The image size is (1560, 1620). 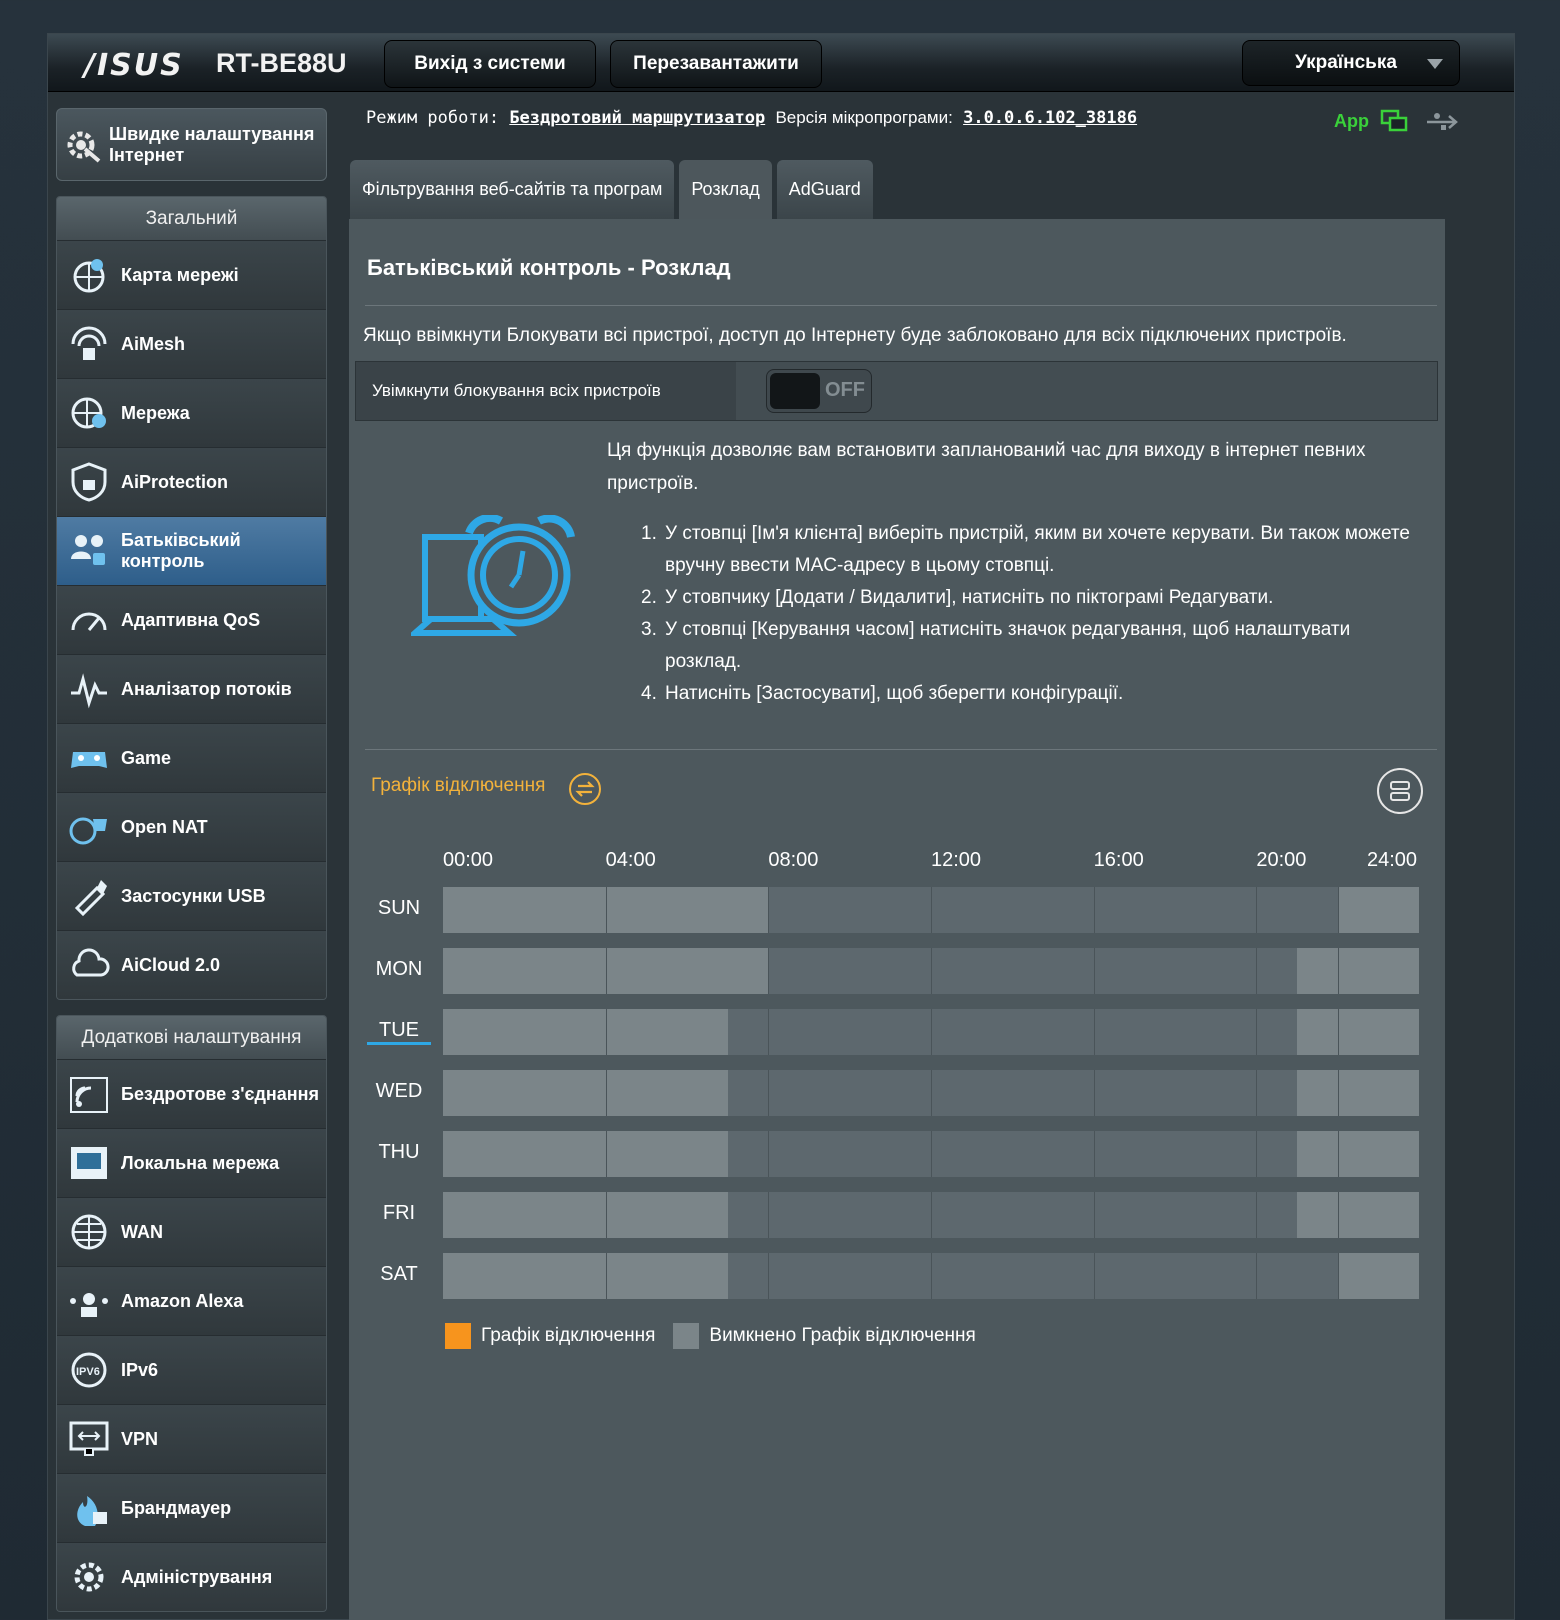 I want to click on schedule-row-tue, so click(x=931, y=1032).